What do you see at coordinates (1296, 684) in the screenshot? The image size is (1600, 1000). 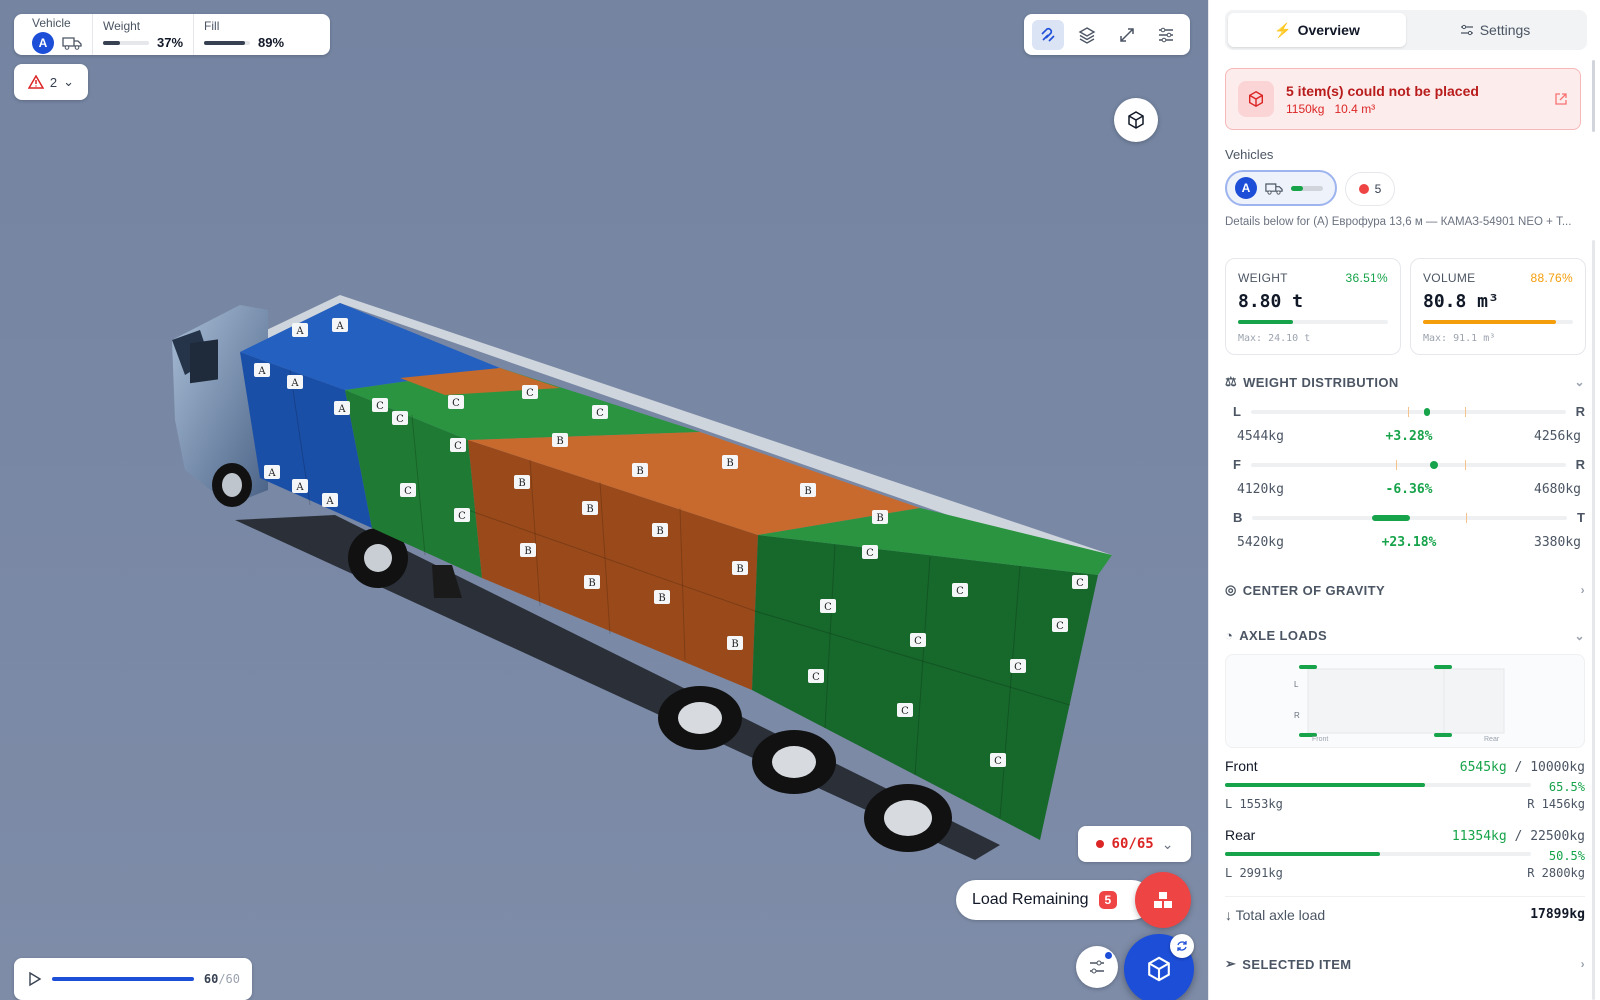 I see `diagram-l-label: L` at bounding box center [1296, 684].